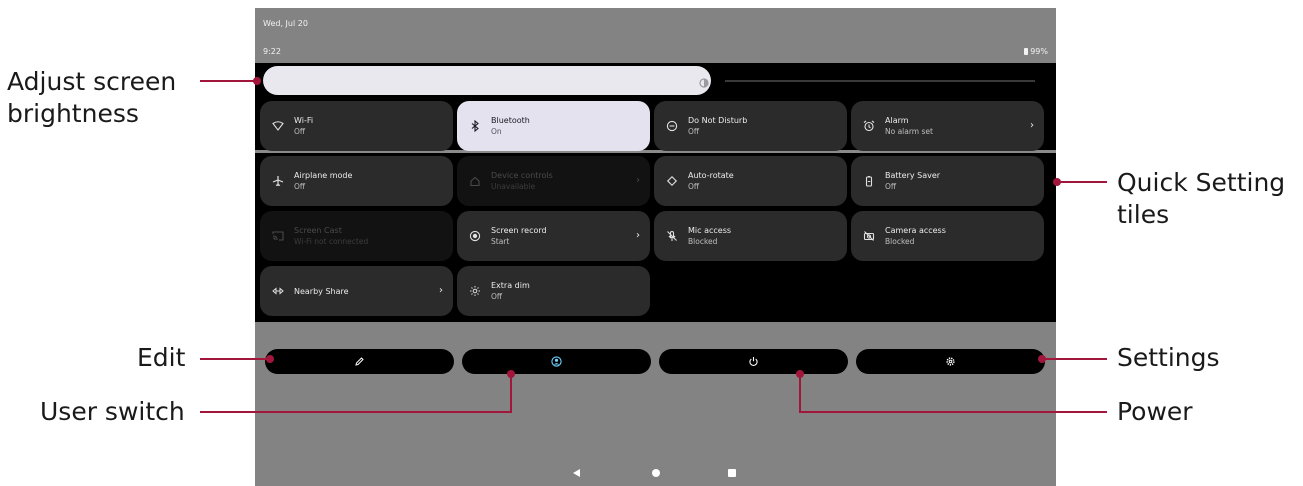 The image size is (1303, 486). What do you see at coordinates (880, 81) in the screenshot?
I see `brightness-track` at bounding box center [880, 81].